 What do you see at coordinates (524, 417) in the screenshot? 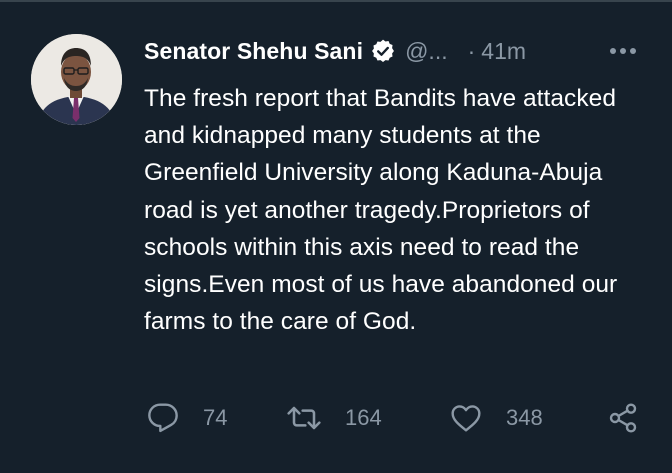
I see `like-count: 348` at bounding box center [524, 417].